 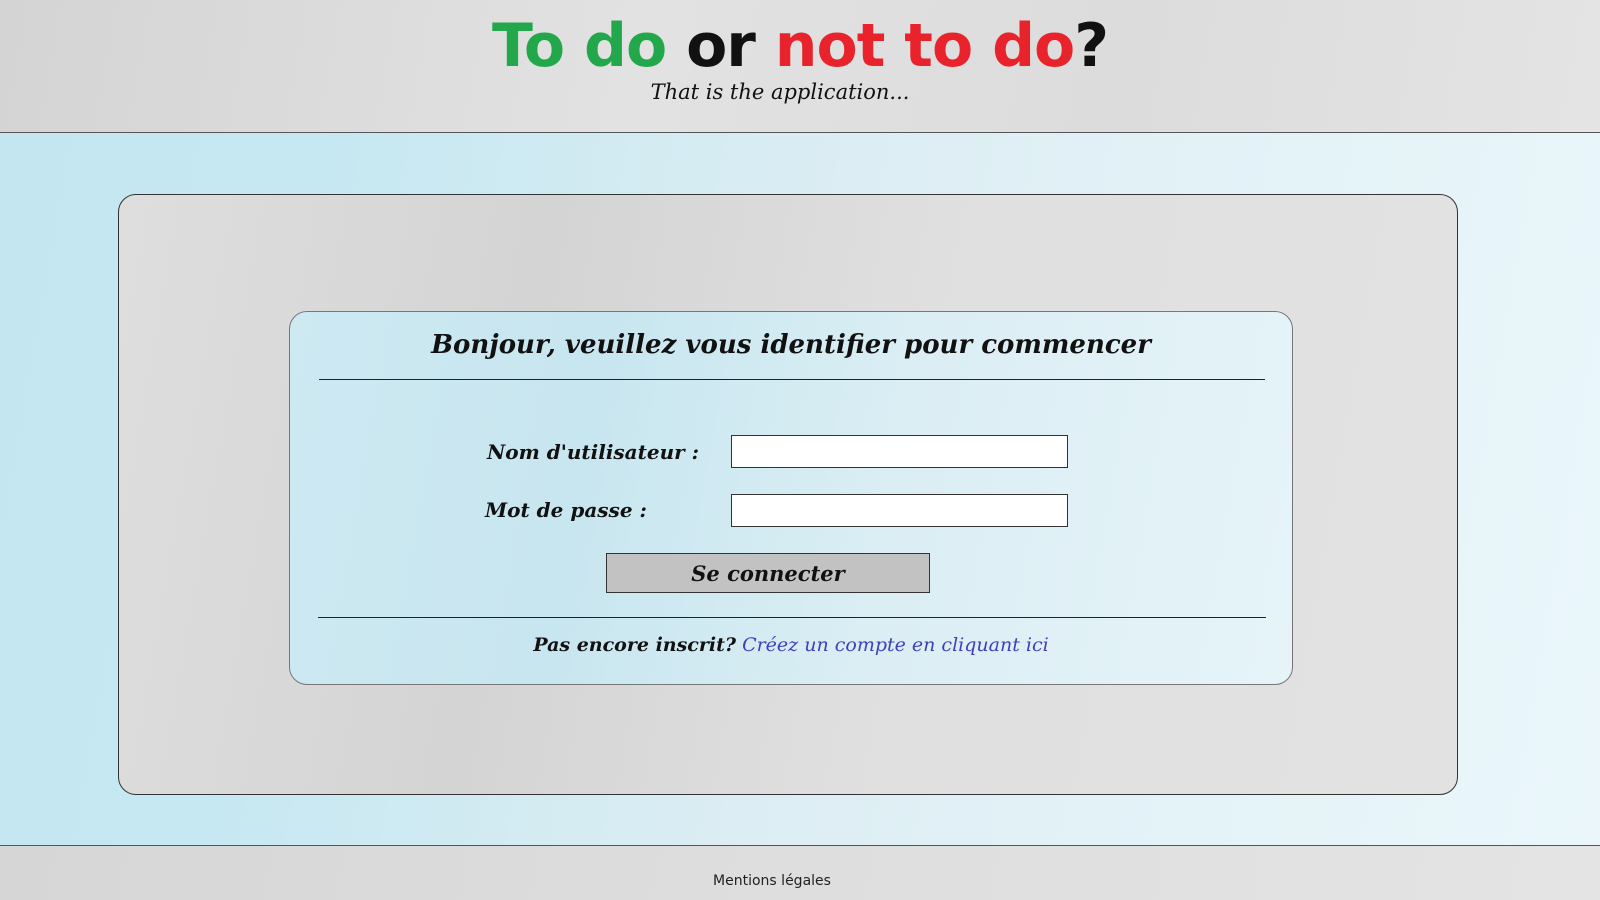 What do you see at coordinates (924, 46) in the screenshot?
I see `app-title-part-nottodo: not to do` at bounding box center [924, 46].